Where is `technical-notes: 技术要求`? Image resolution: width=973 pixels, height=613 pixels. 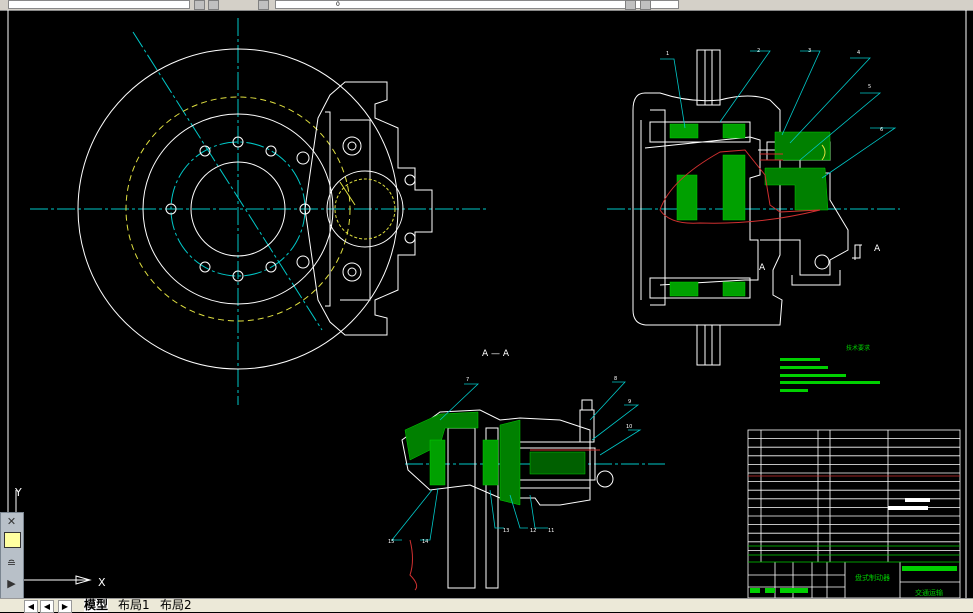 technical-notes: 技术要求 is located at coordinates (830, 368).